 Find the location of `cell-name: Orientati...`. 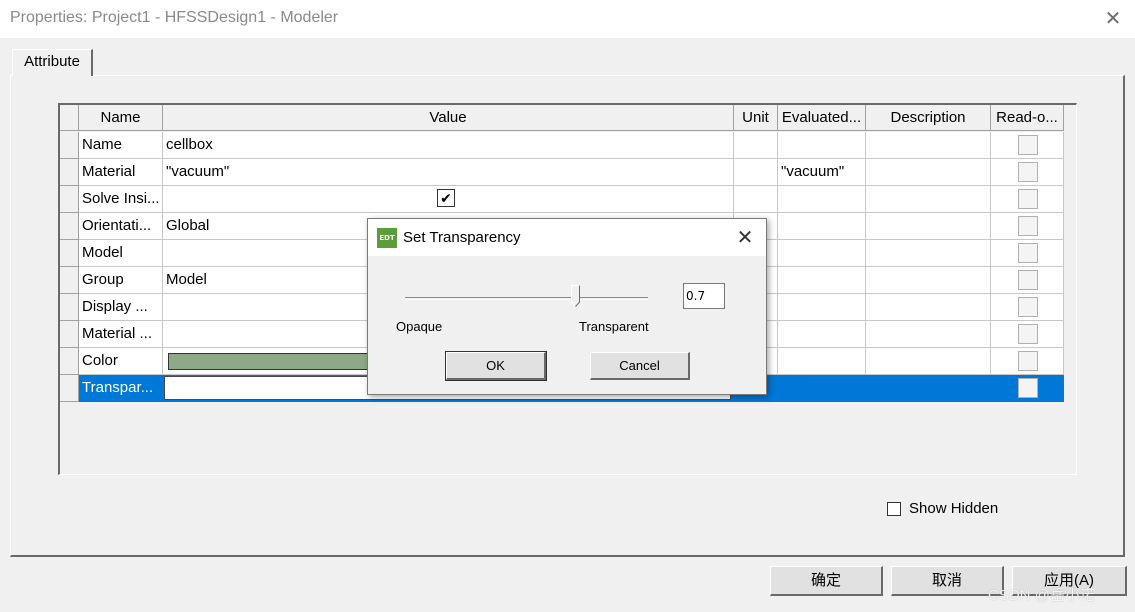

cell-name: Orientati... is located at coordinates (121, 226).